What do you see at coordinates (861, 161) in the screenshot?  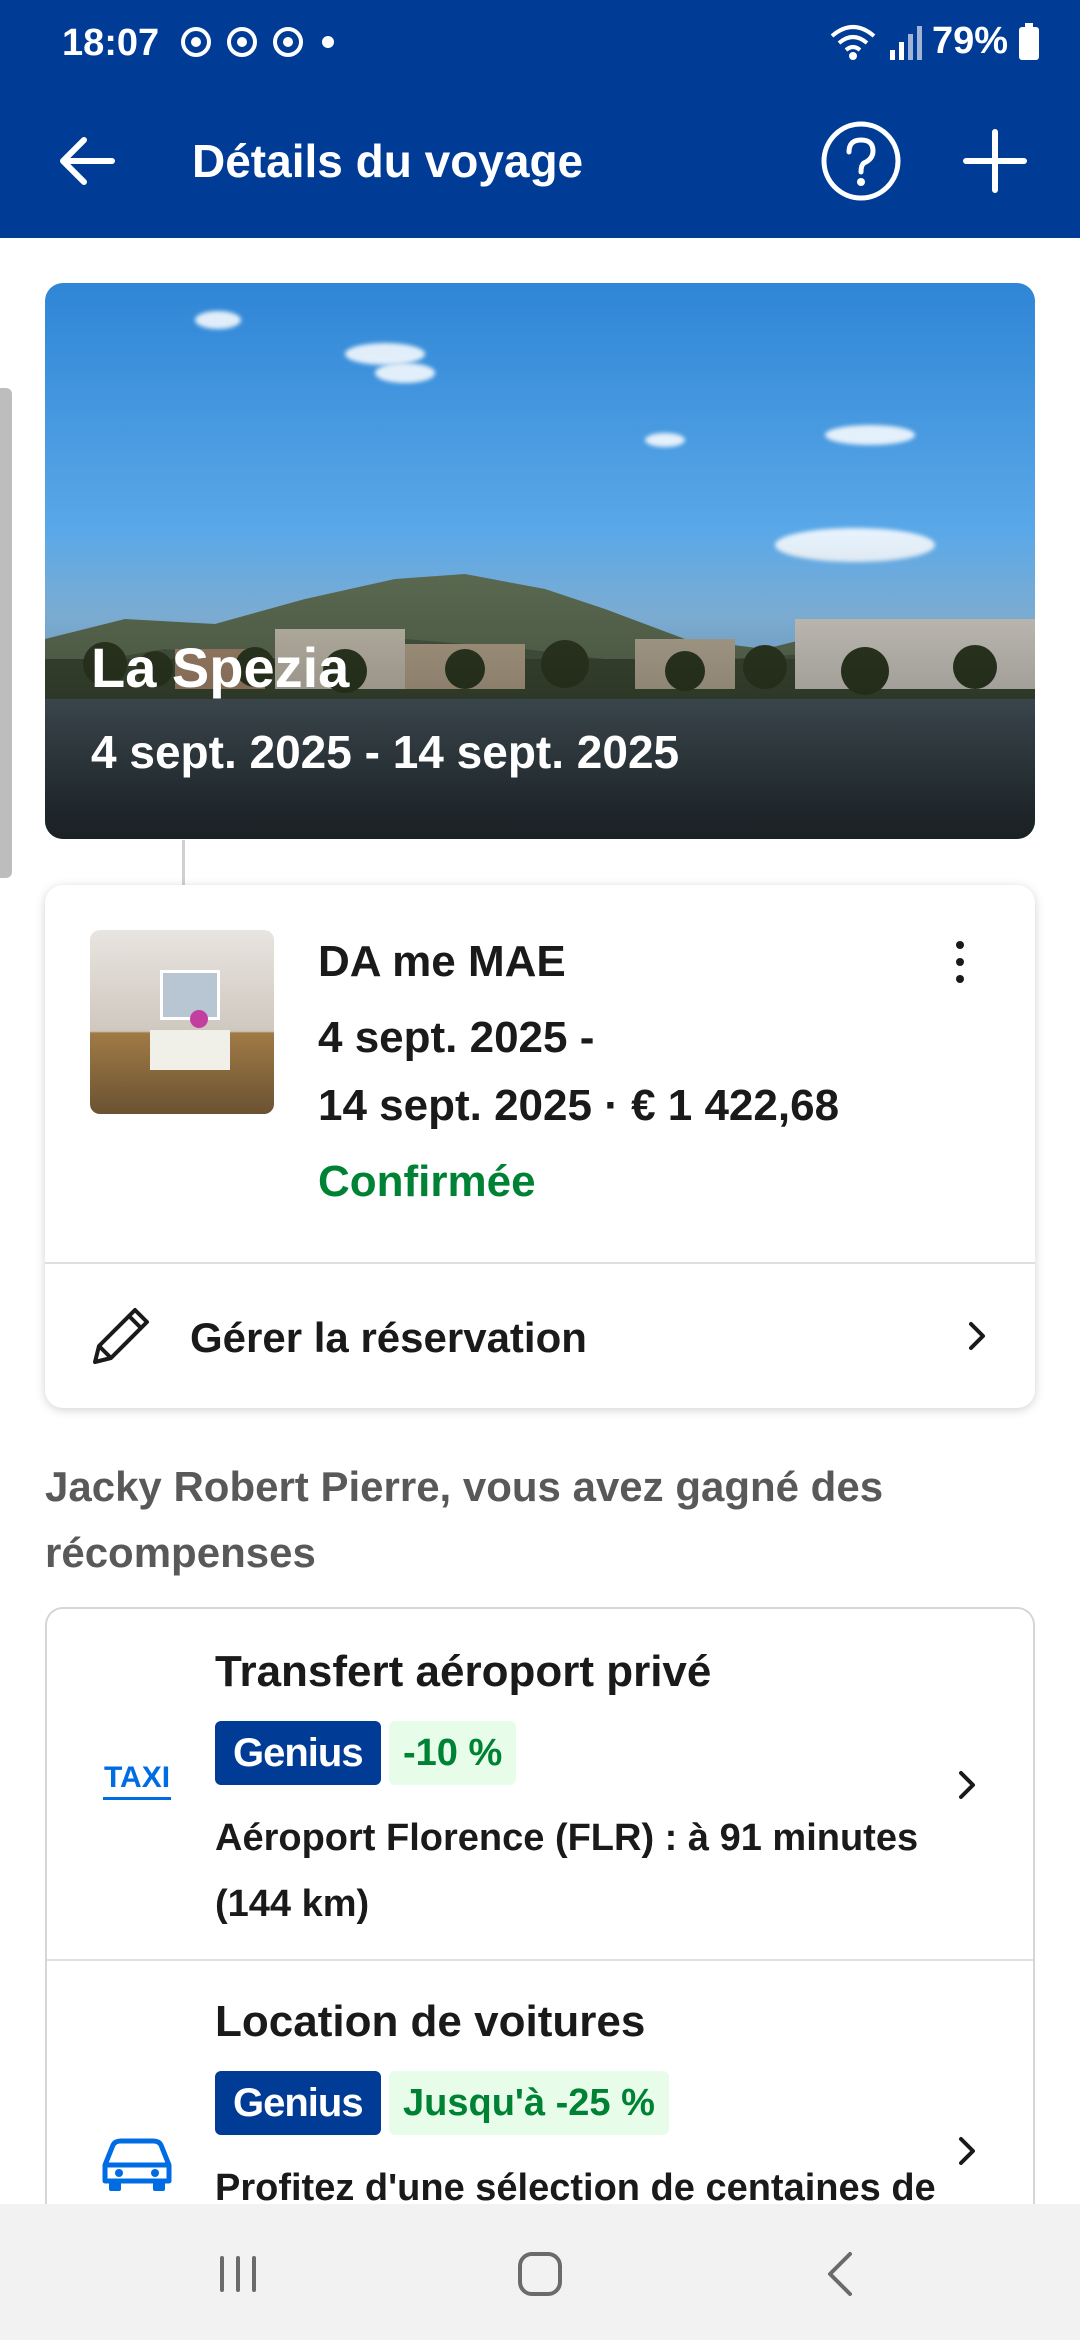 I see `help-circle-icon` at bounding box center [861, 161].